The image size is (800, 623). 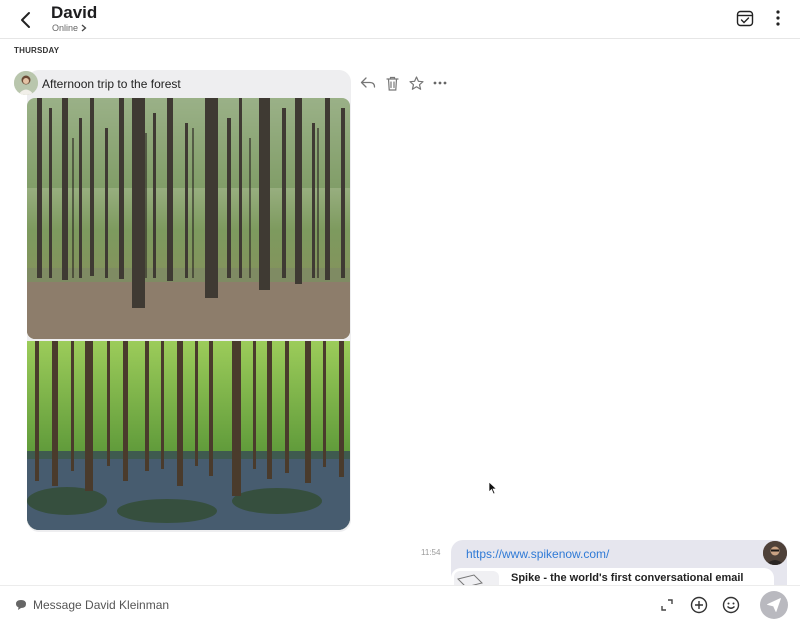 I want to click on star-icon, so click(x=416, y=82).